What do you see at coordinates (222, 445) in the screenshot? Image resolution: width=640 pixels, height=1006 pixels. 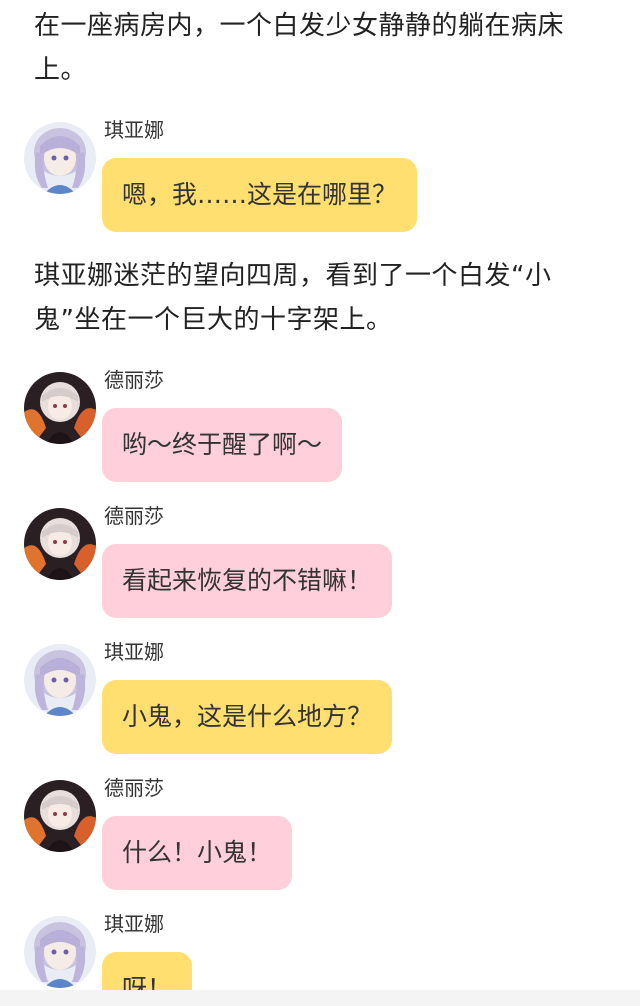 I see `message-bubble: 哟～终于醒了啊～` at bounding box center [222, 445].